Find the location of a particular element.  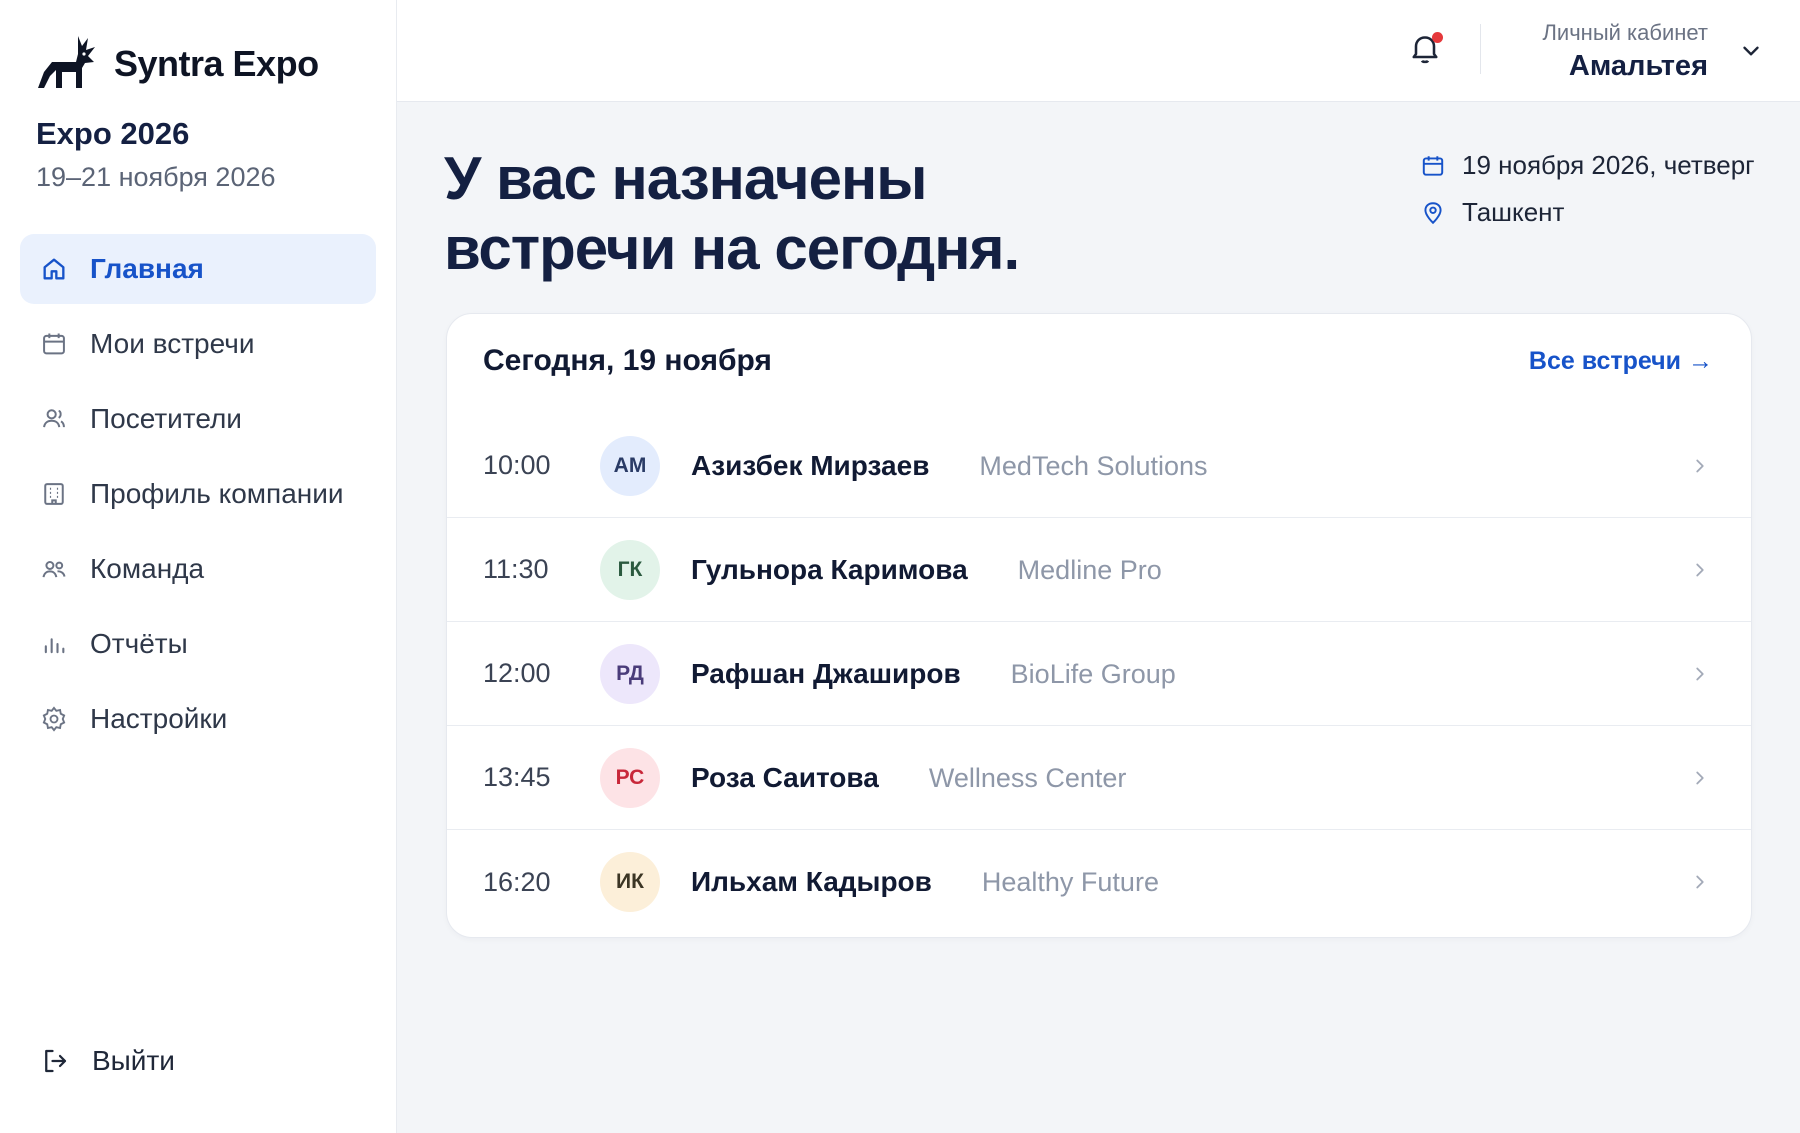

sidebar-item-company-profile: Профиль компании is located at coordinates (198, 494).